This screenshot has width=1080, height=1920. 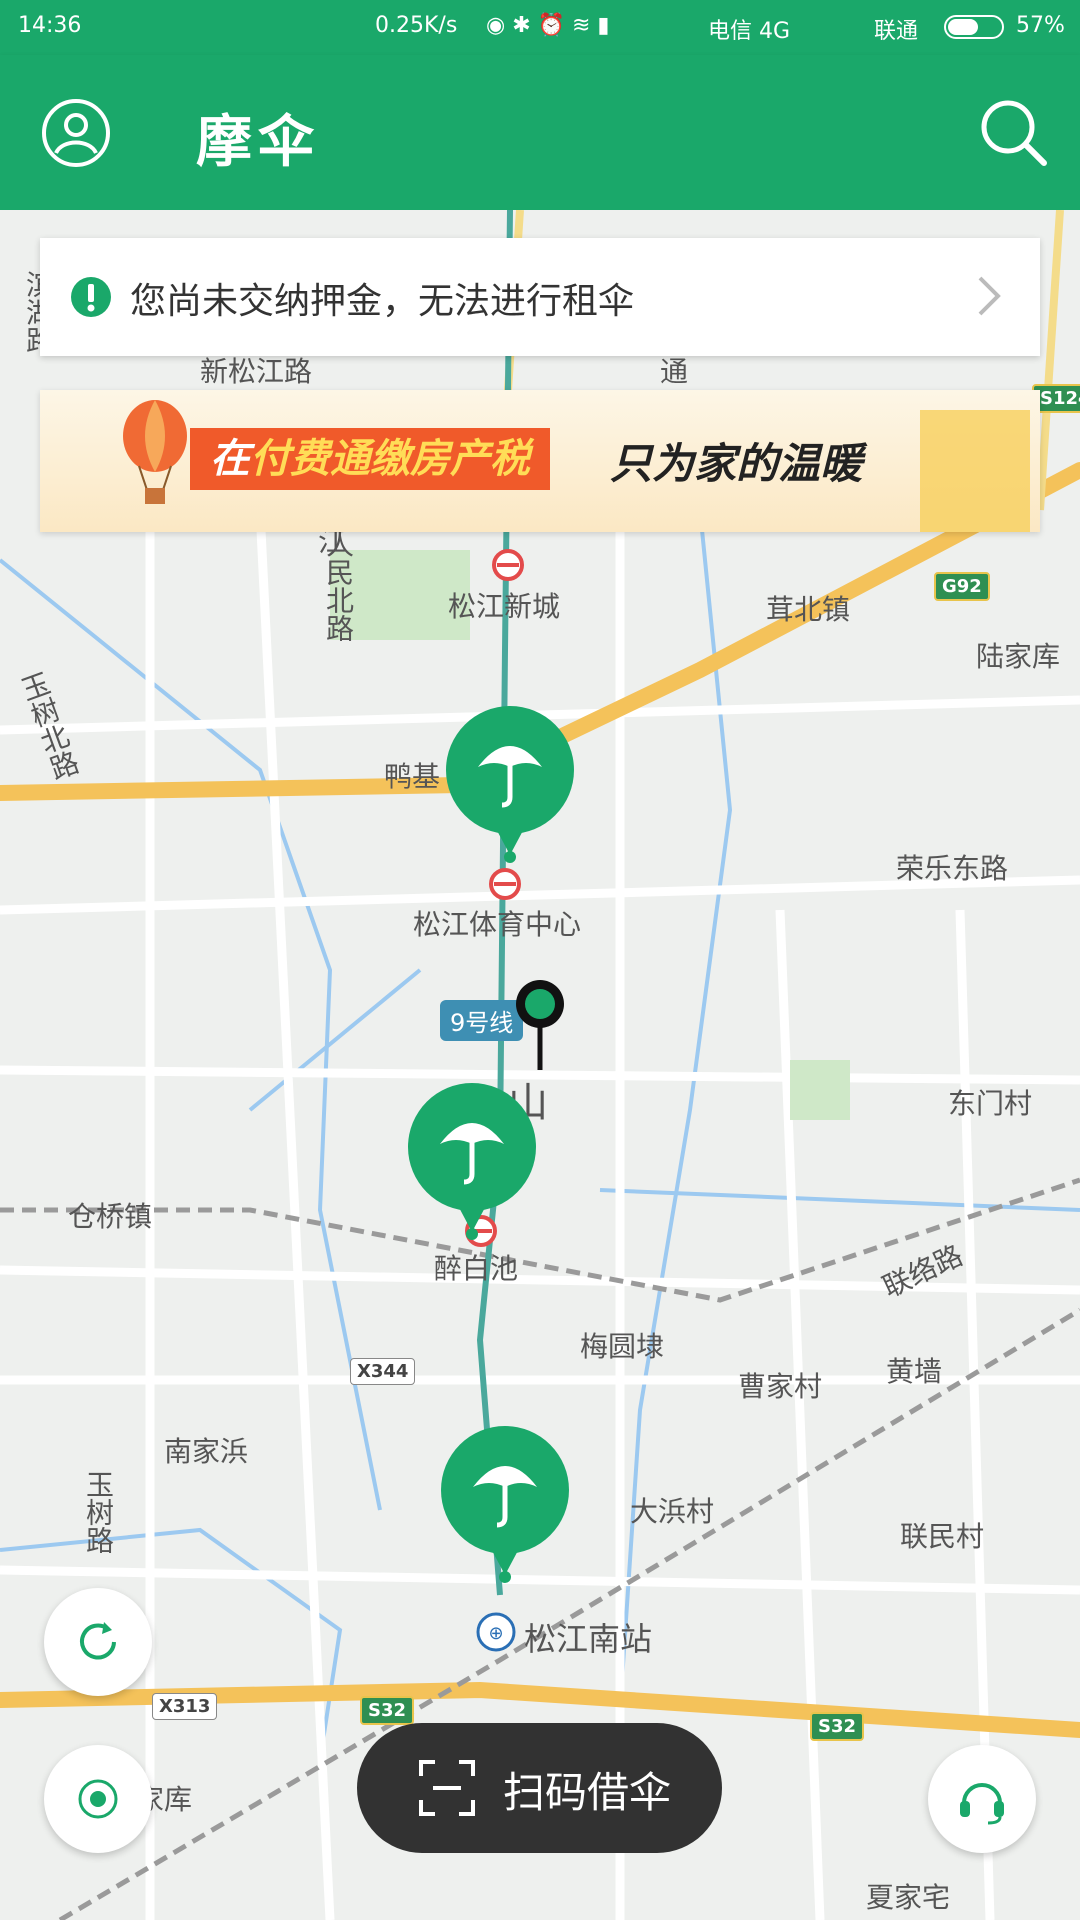 I want to click on status-time: 14:36, so click(x=50, y=25).